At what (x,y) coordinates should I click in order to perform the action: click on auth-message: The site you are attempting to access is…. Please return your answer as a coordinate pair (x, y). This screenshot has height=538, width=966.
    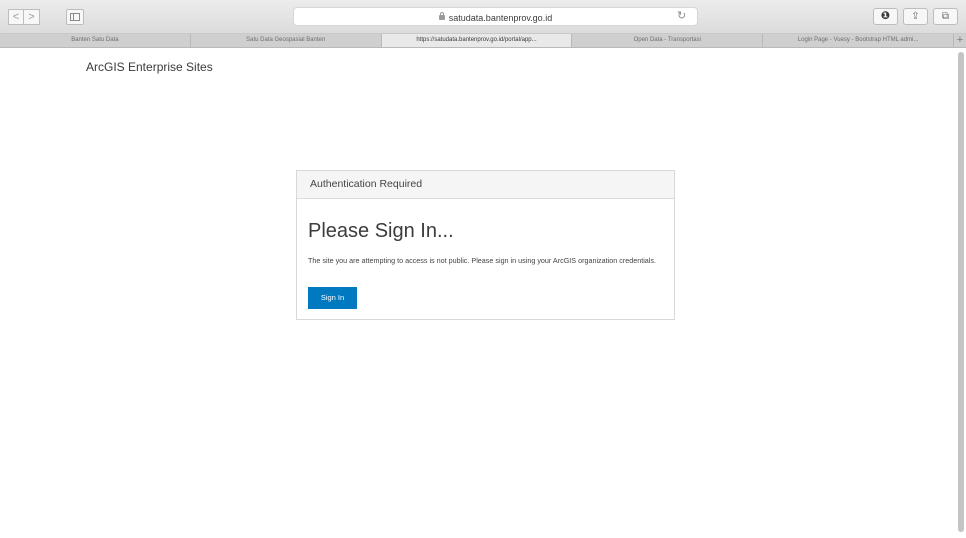
    Looking at the image, I should click on (482, 260).